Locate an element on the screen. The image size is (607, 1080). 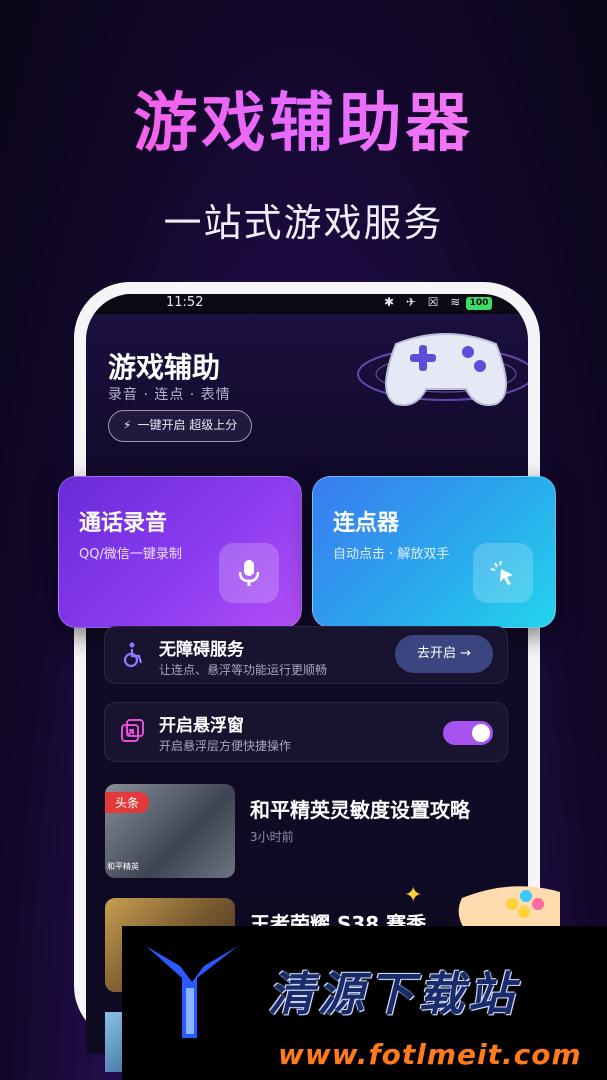
call-record-subtitle: QQ/微信一键录制 is located at coordinates (130, 554).